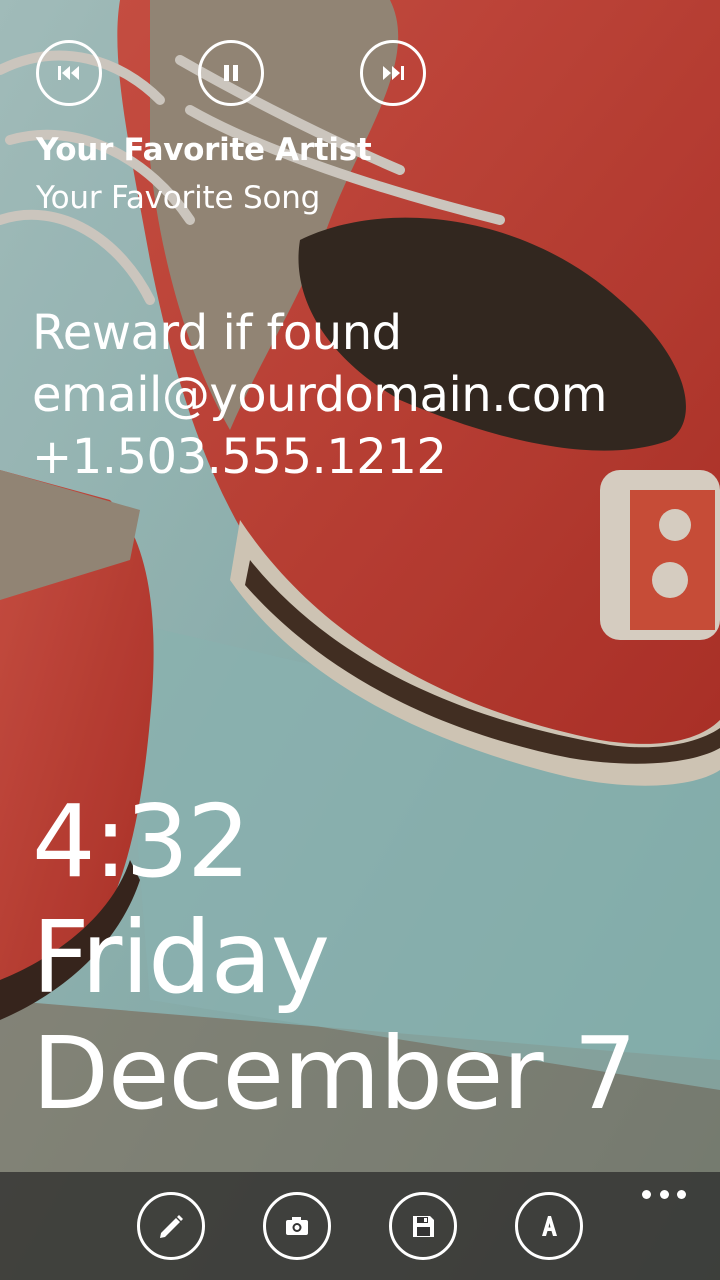 The width and height of the screenshot is (720, 1280). I want to click on app-bar, so click(360, 1226).